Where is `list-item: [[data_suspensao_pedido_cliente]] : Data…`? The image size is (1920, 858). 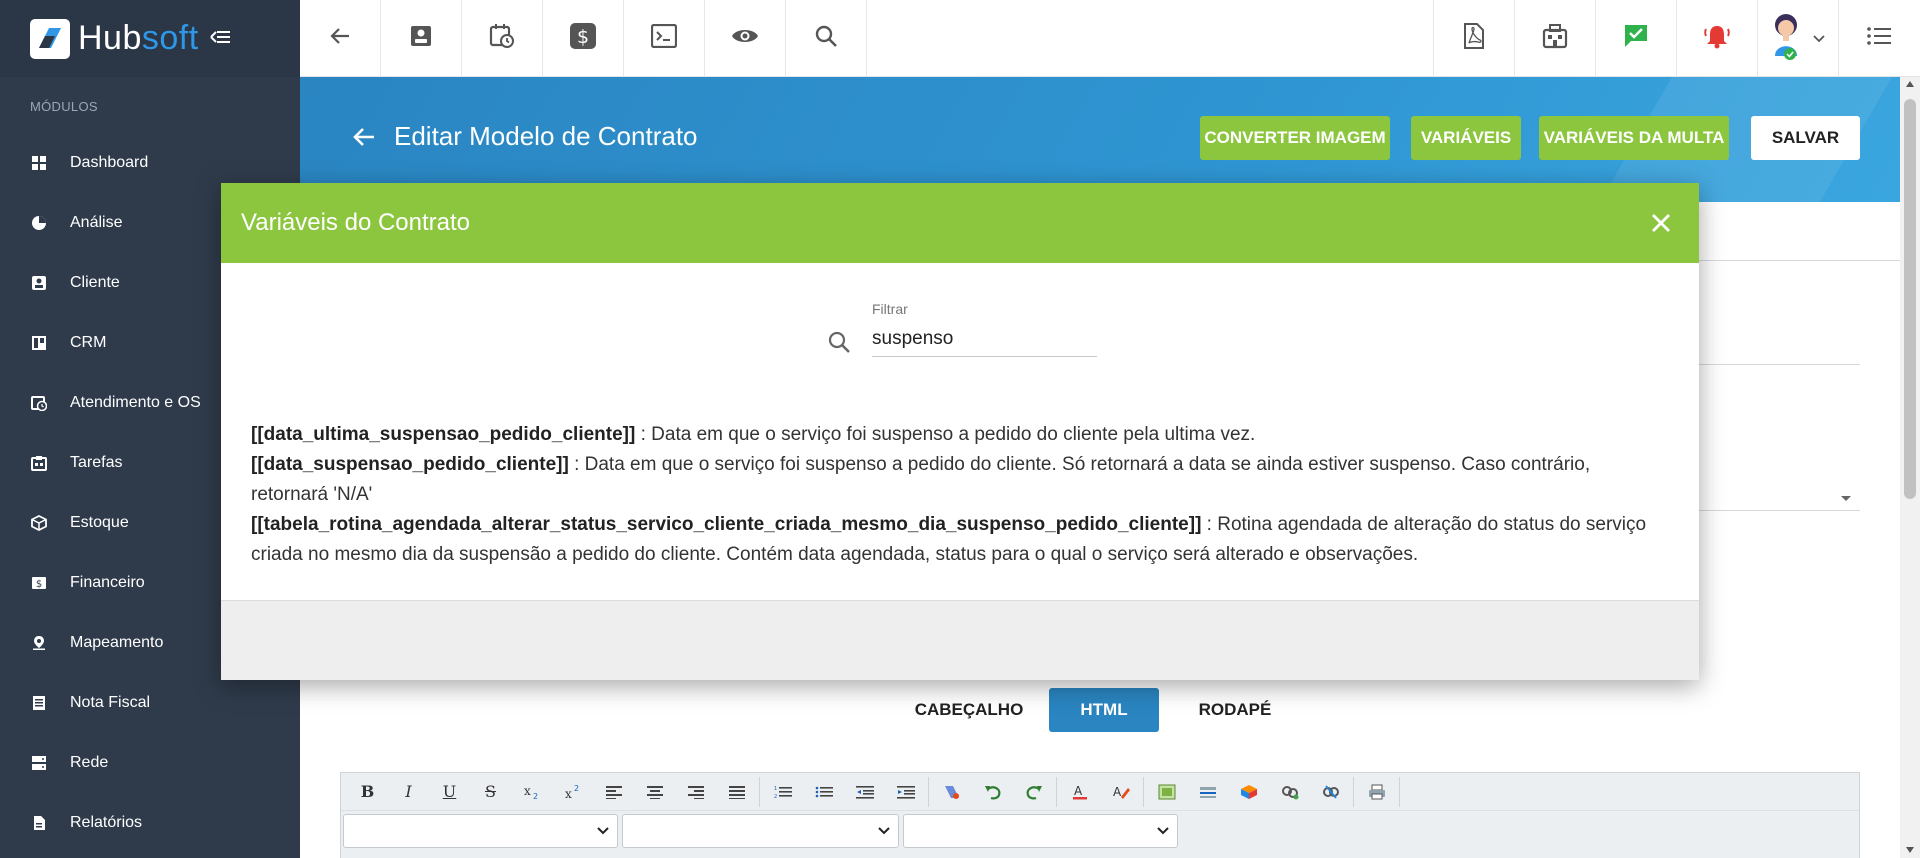
list-item: [[data_suspensao_pedido_cliente]] : Data… is located at coordinates (961, 480).